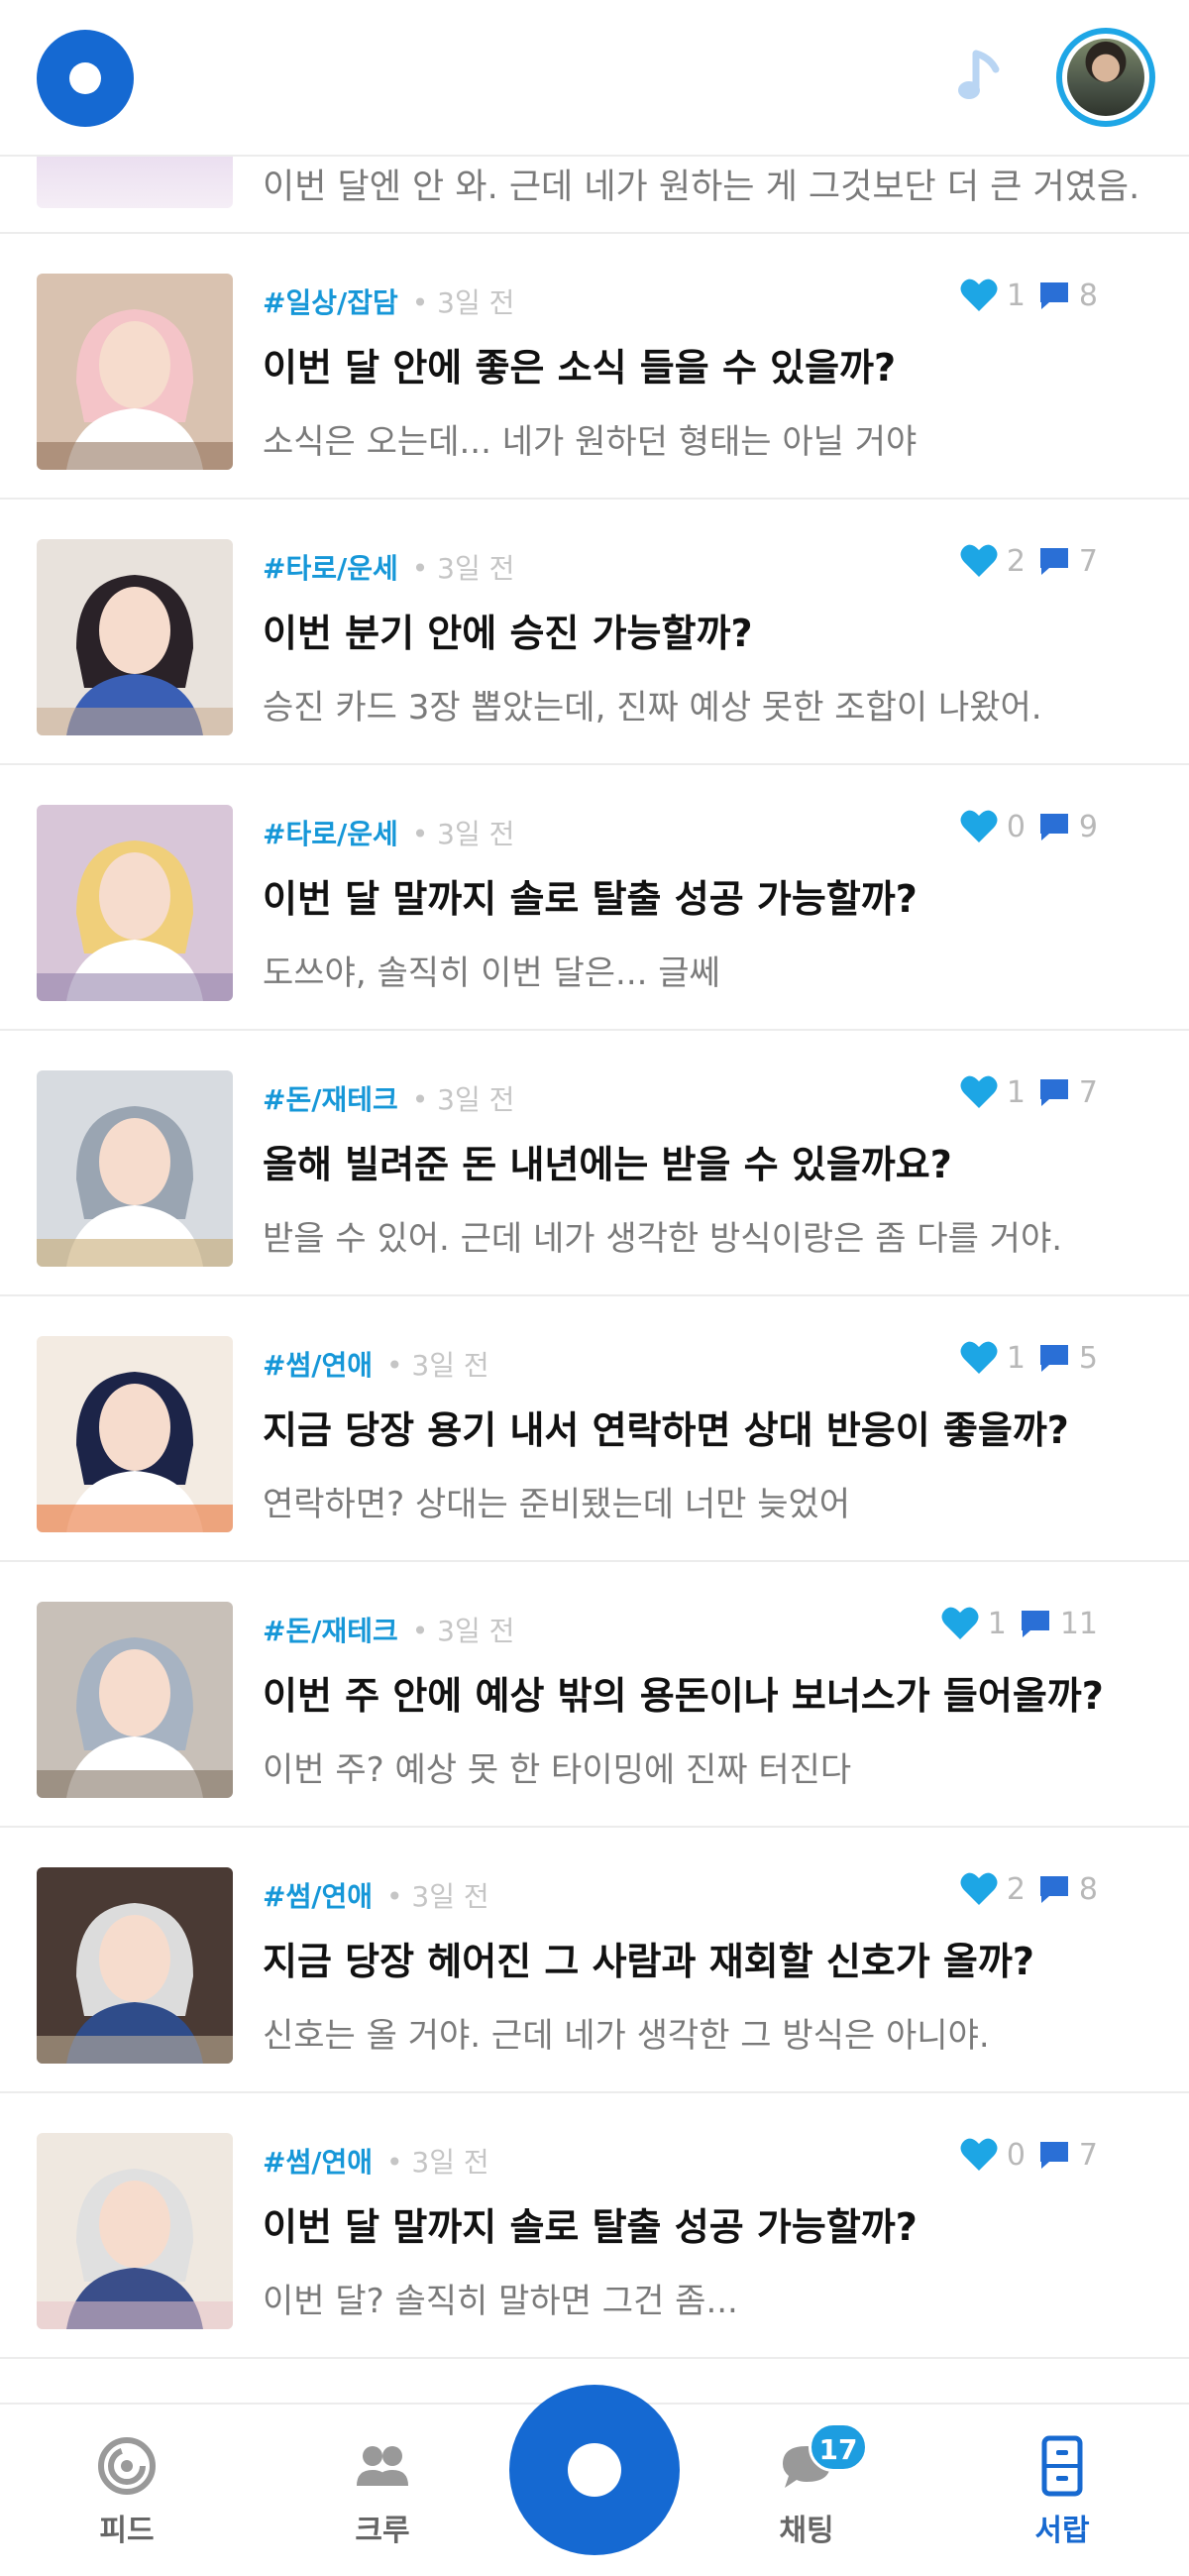 The image size is (1189, 2576). I want to click on nav-feed: 피드, so click(127, 2491).